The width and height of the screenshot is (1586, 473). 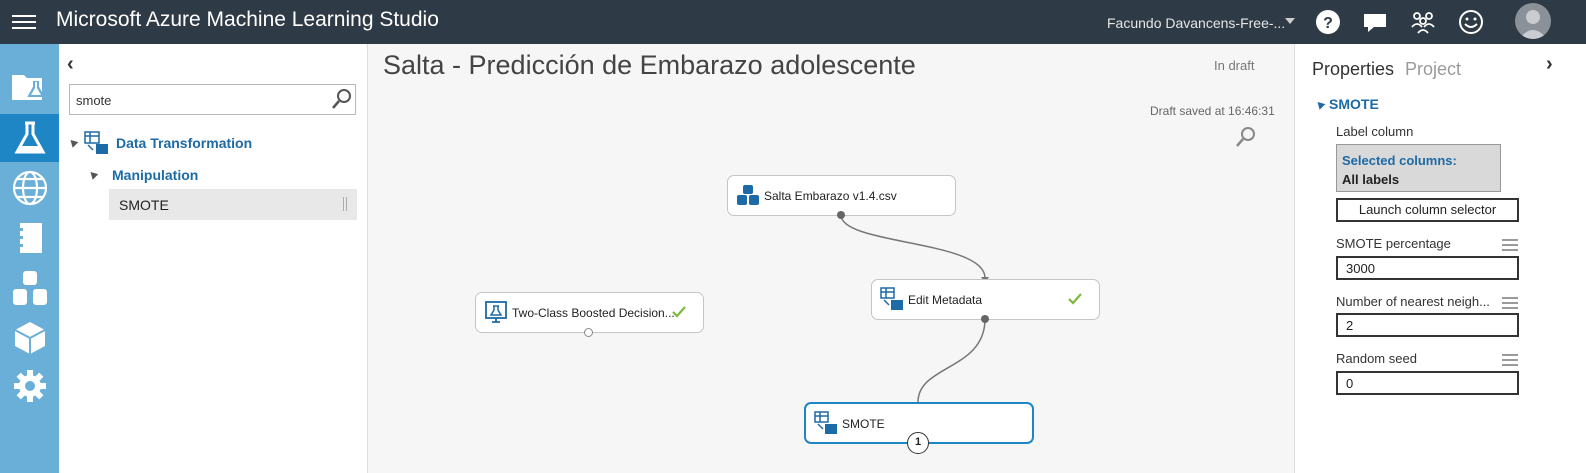 What do you see at coordinates (1393, 243) in the screenshot?
I see `smote-percentage-label: SMOTE percentage` at bounding box center [1393, 243].